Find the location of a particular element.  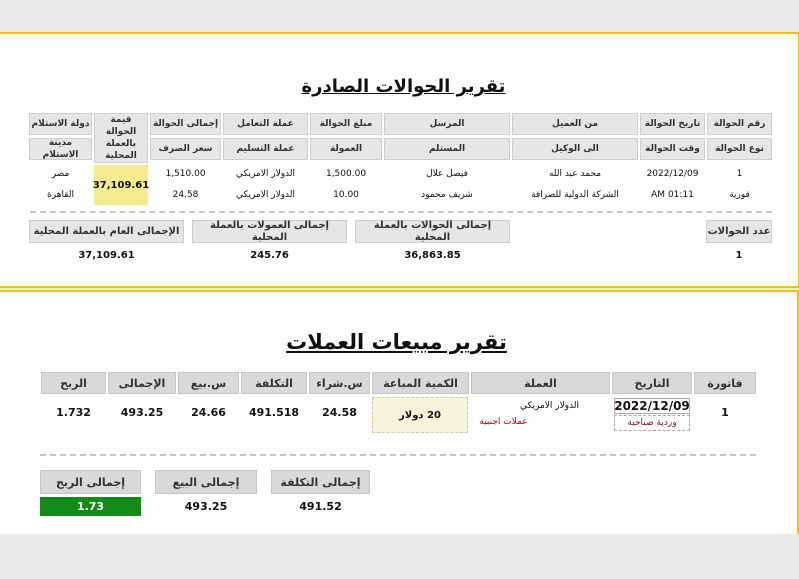

header-to-agent: الى الوكيل is located at coordinates (575, 149).